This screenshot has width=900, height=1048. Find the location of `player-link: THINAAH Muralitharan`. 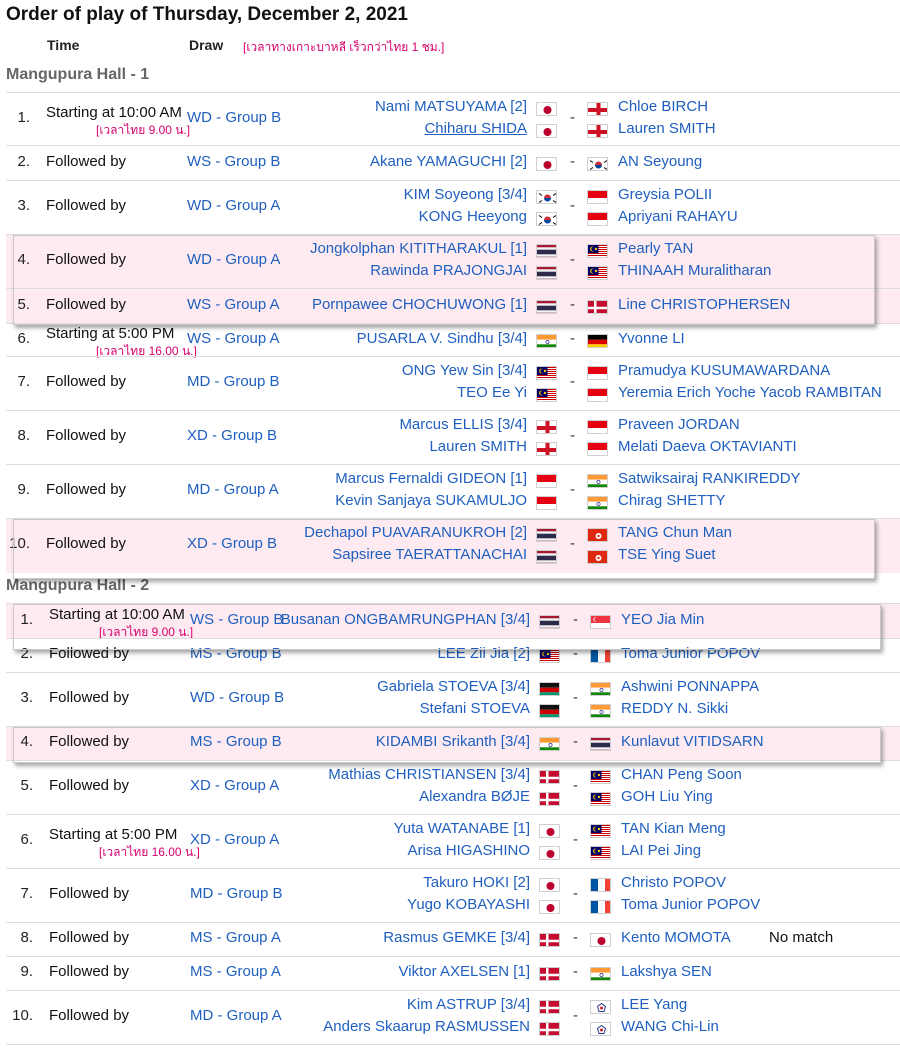

player-link: THINAAH Muralitharan is located at coordinates (694, 270).